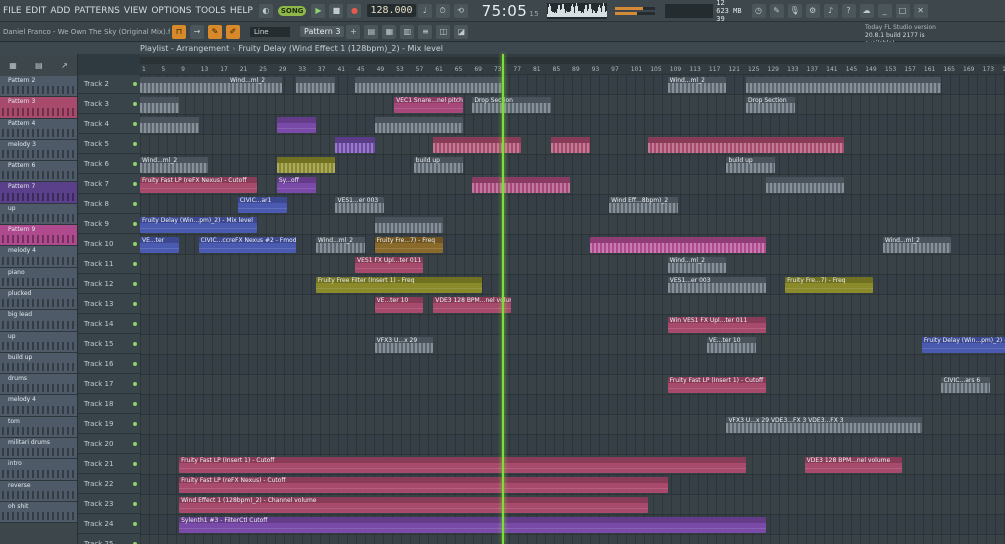  Describe the element at coordinates (442, 10) in the screenshot. I see `wait-input-icon: ⏱` at that location.